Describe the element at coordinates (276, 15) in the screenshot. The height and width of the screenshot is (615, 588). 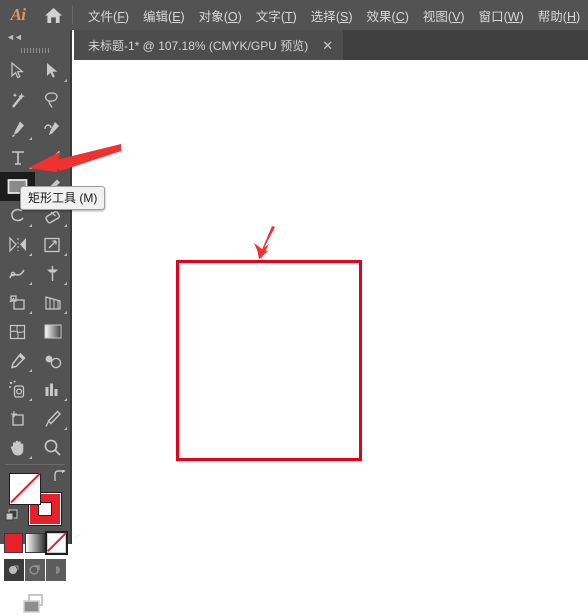
I see `menu-item-type: 文字(T)` at that location.